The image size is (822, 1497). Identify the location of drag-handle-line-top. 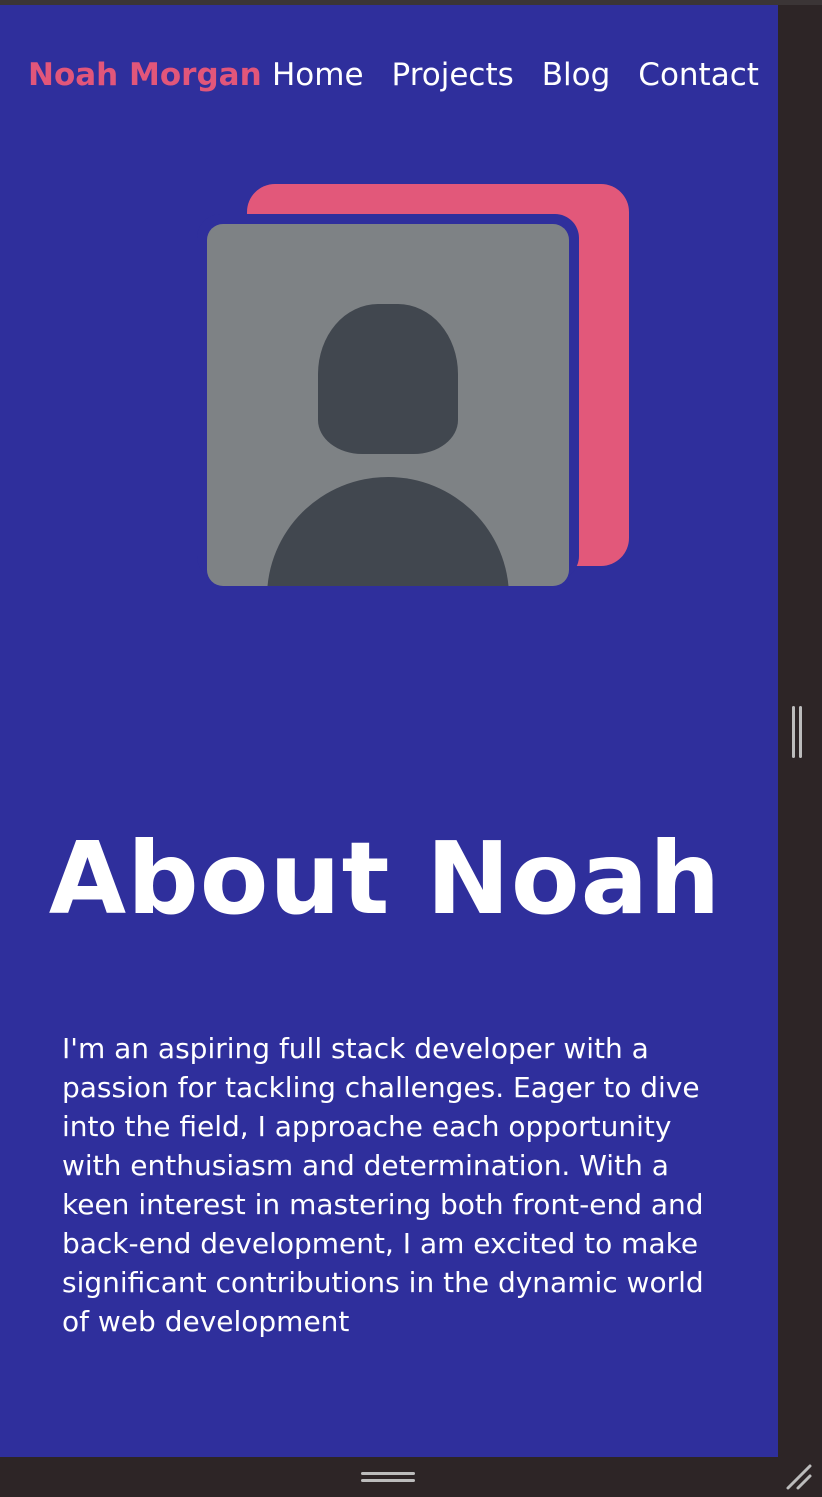
(388, 1473).